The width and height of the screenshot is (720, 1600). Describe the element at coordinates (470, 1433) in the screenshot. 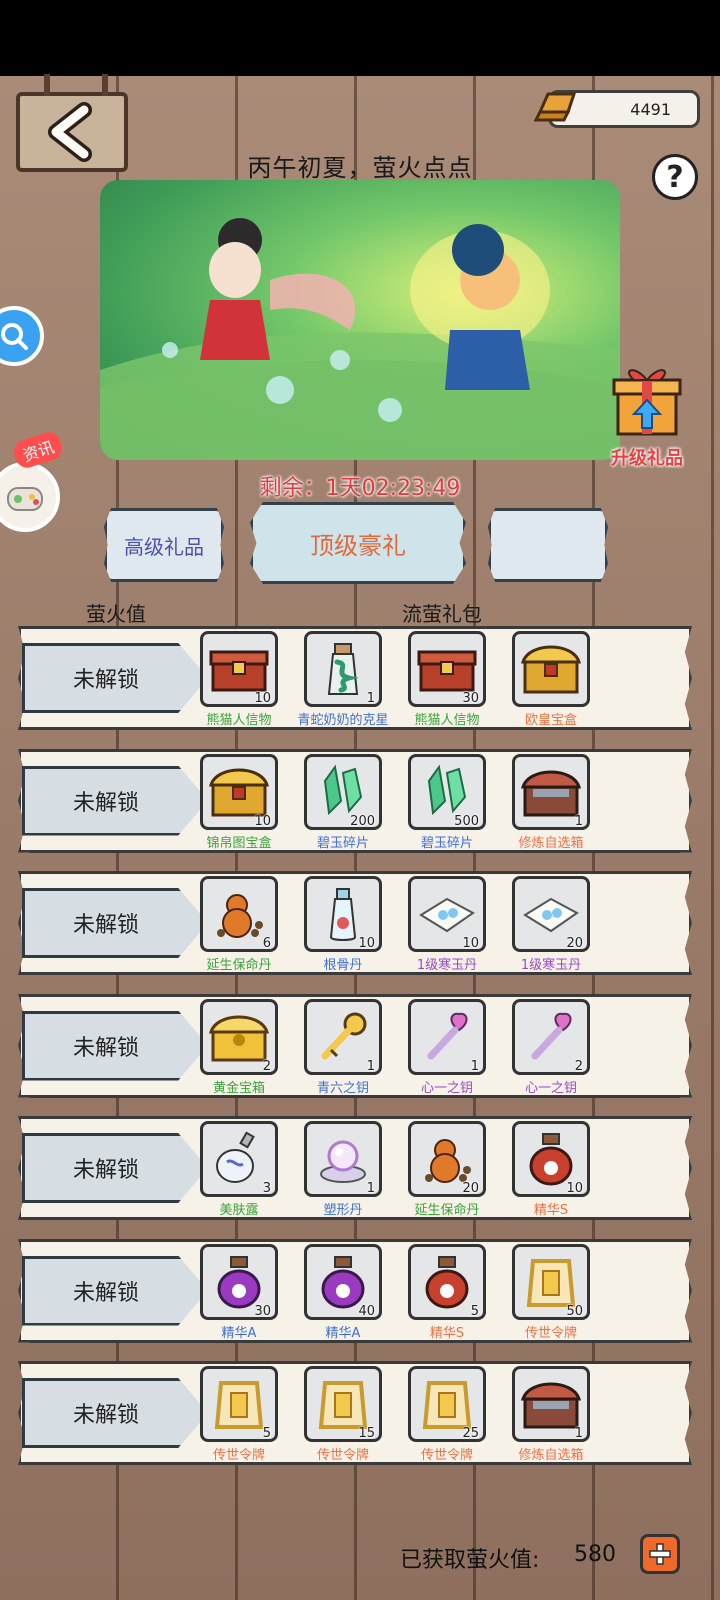

I see `item-quantity: 25` at that location.